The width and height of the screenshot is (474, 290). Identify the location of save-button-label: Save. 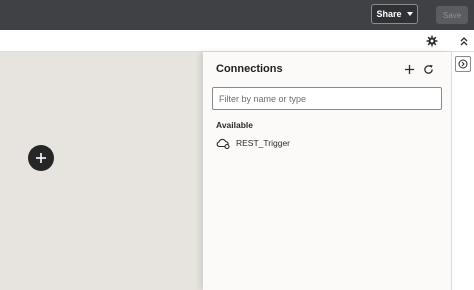
(452, 15).